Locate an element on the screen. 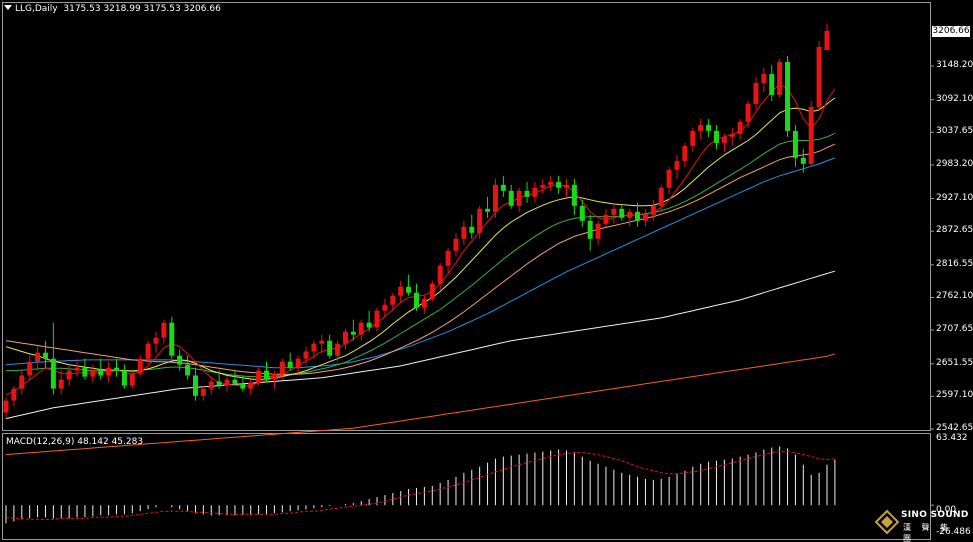  macd-signal-line is located at coordinates (420, 485).